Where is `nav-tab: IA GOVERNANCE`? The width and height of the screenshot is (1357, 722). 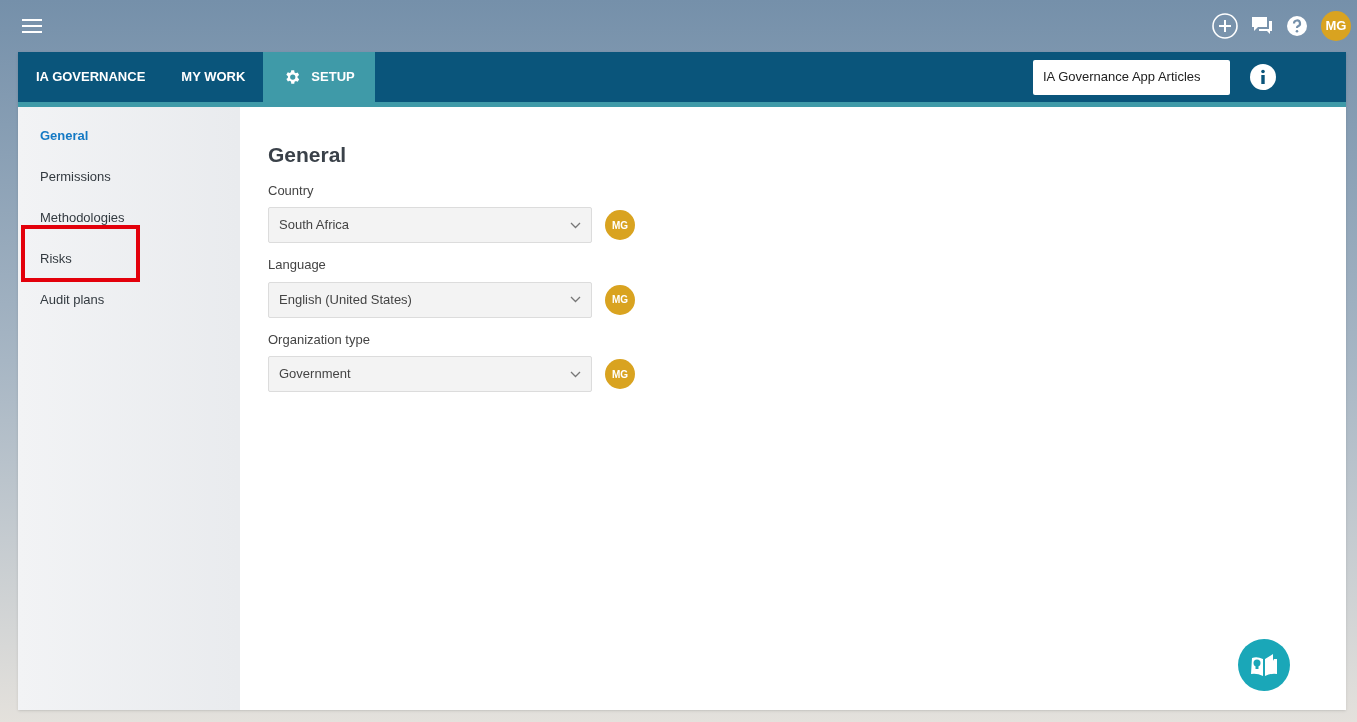
nav-tab: IA GOVERNANCE is located at coordinates (91, 77).